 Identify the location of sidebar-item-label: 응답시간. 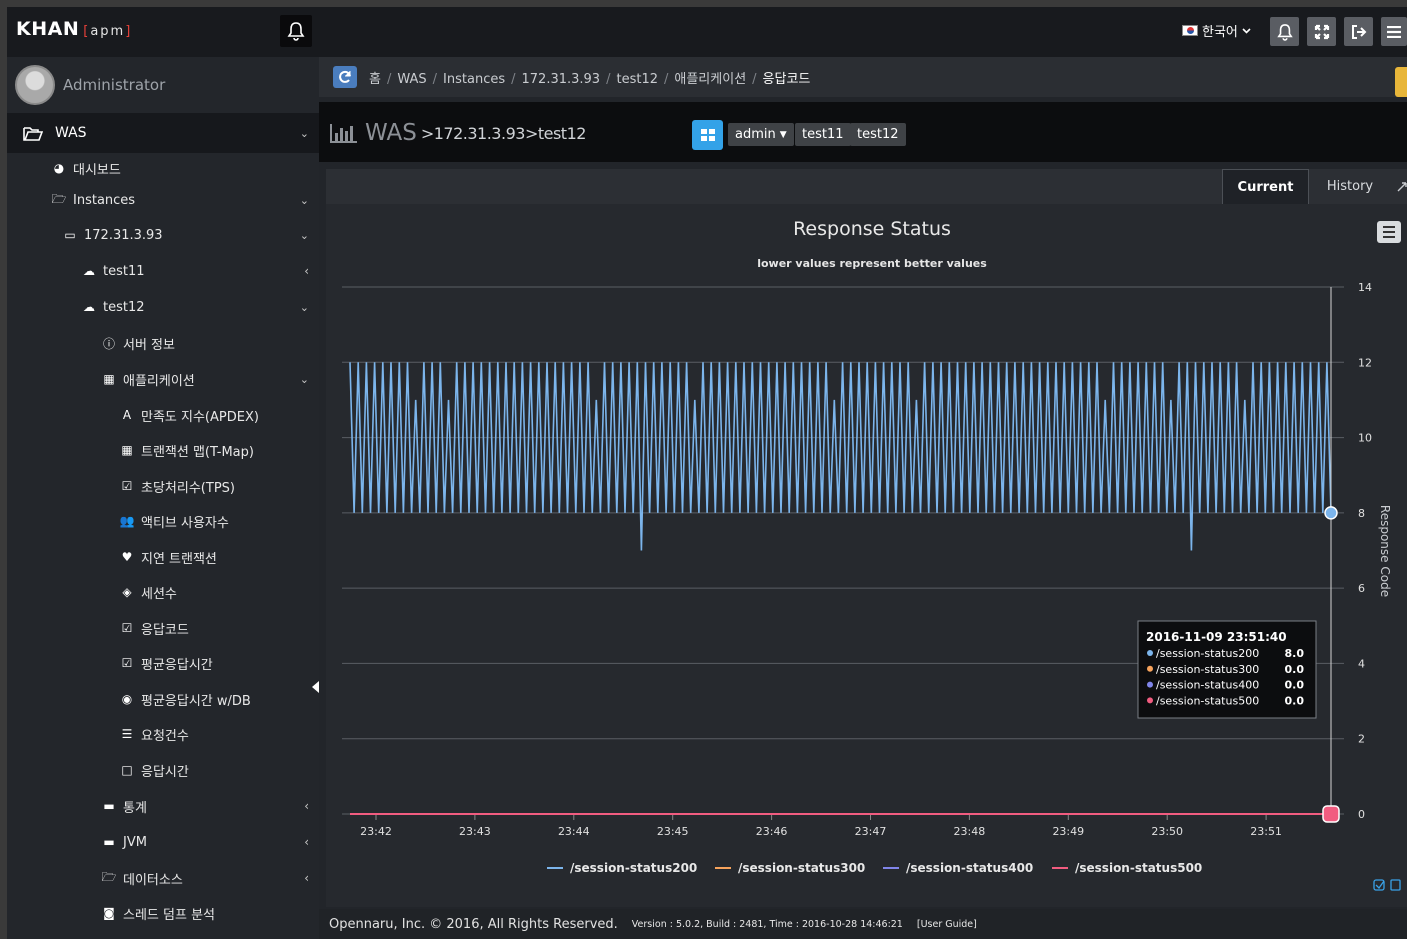
(165, 772).